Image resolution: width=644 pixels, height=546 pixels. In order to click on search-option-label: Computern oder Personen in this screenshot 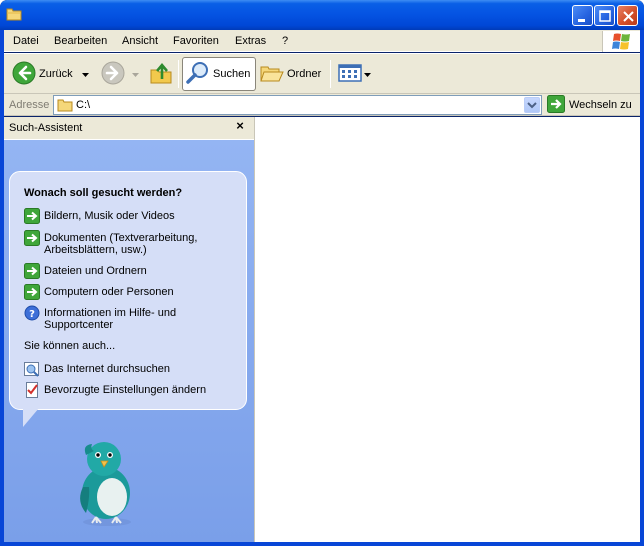, I will do `click(109, 292)`.